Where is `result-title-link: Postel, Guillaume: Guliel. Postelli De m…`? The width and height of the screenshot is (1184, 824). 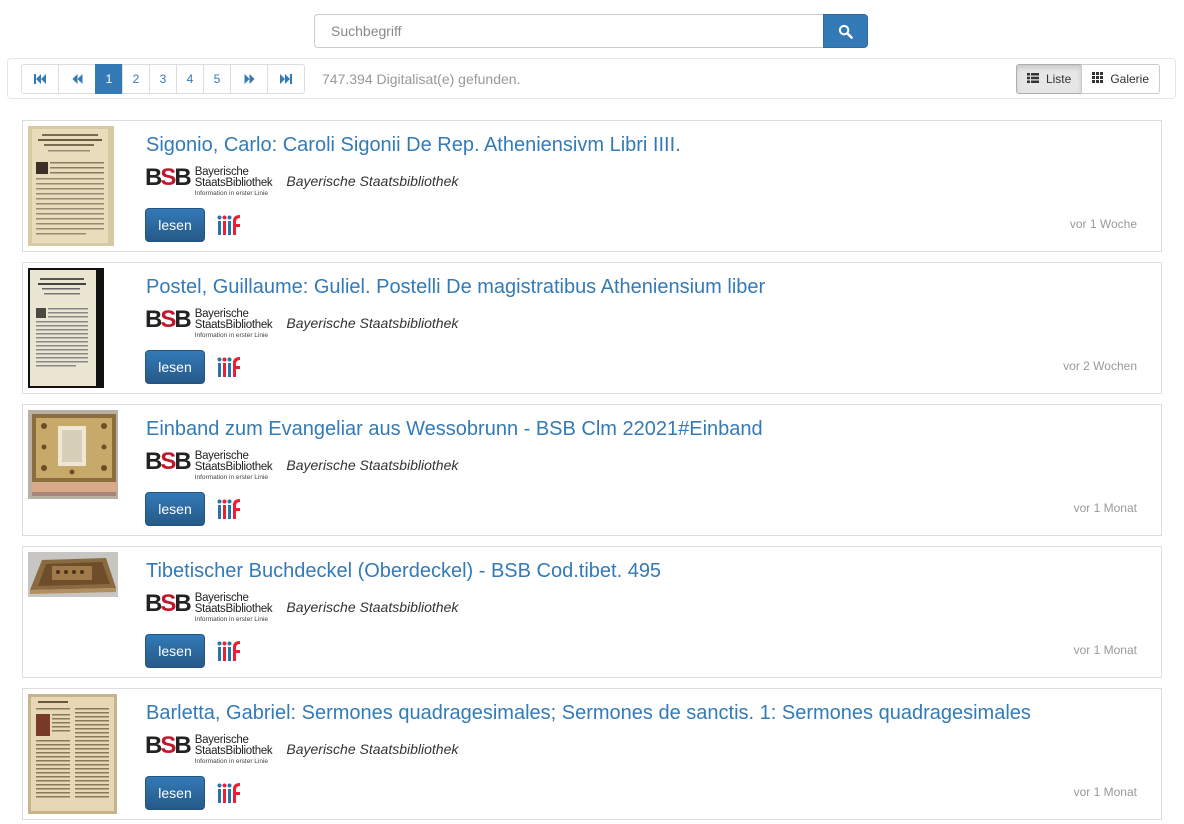 result-title-link: Postel, Guillaume: Guliel. Postelli De m… is located at coordinates (455, 287).